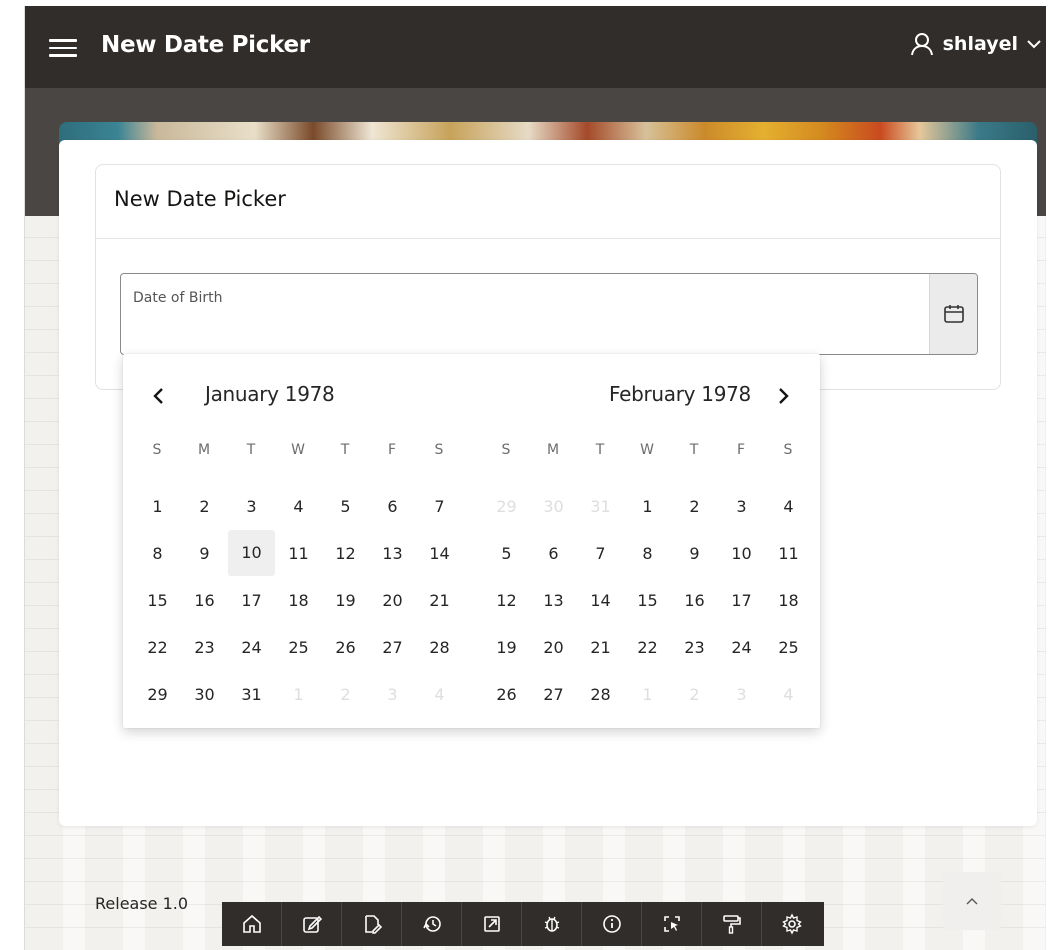 This screenshot has width=1050, height=950. Describe the element at coordinates (523, 329) in the screenshot. I see `date-of-birth-input` at that location.